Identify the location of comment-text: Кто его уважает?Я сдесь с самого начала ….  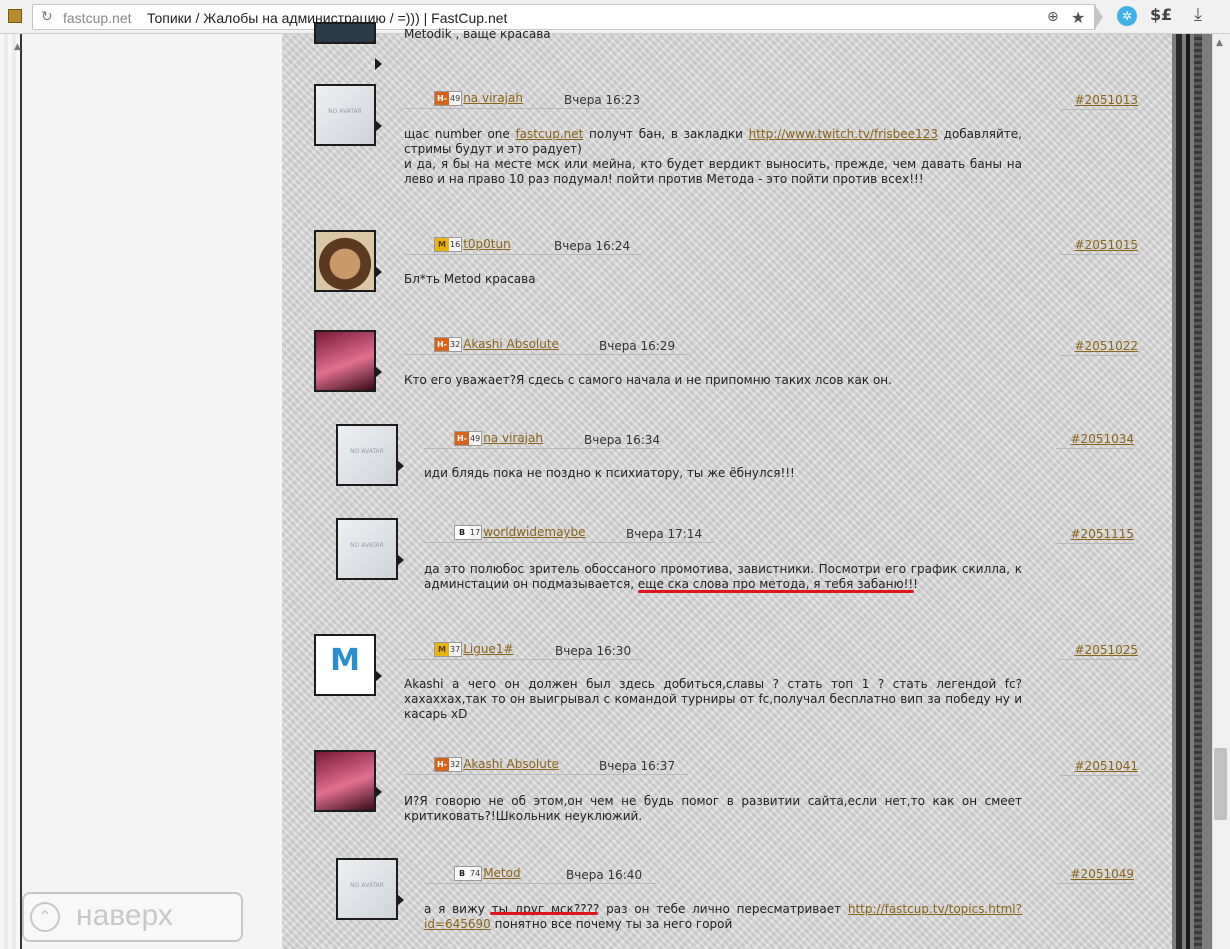
(648, 380).